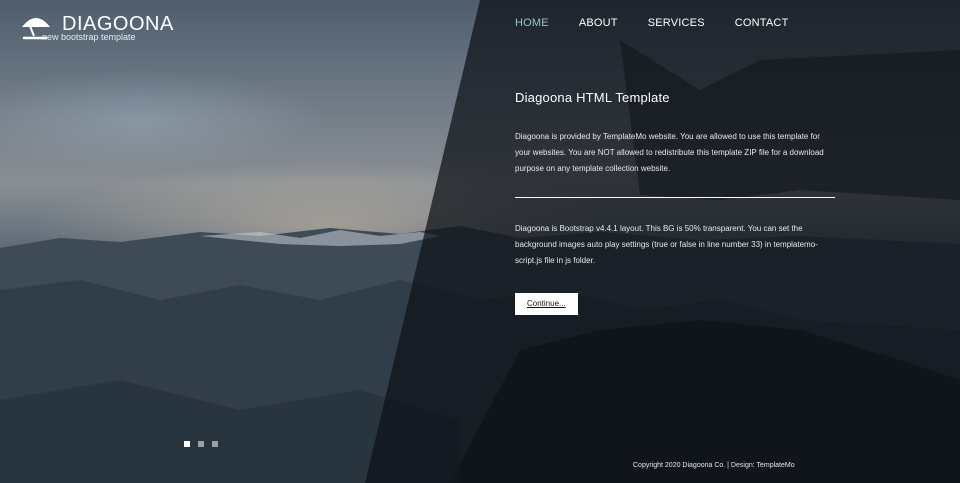  What do you see at coordinates (676, 23) in the screenshot?
I see `nav-services: SERVICES` at bounding box center [676, 23].